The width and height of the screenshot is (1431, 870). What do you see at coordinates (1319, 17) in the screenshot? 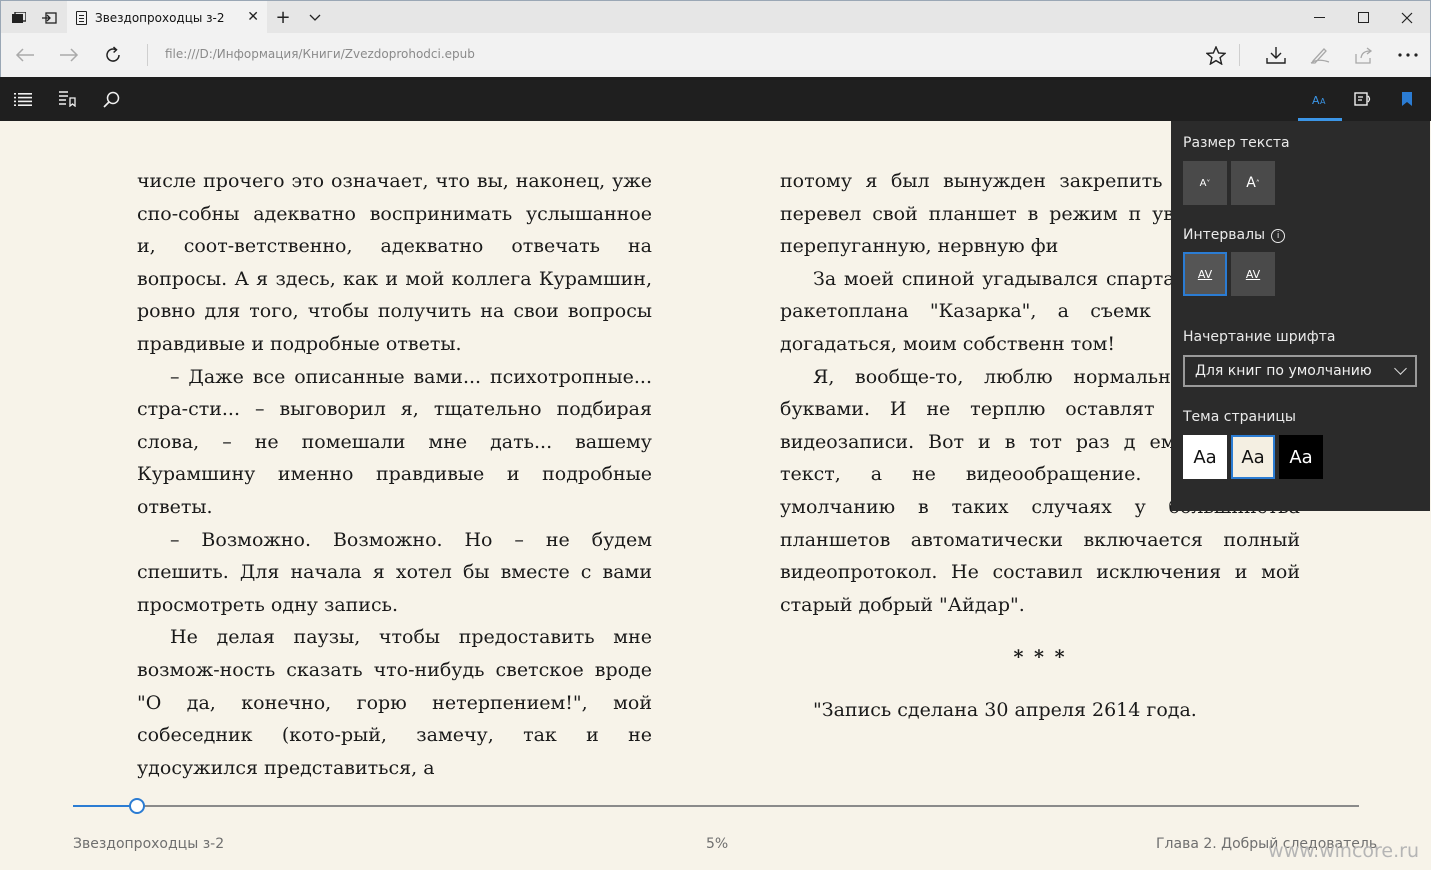
I see `minimize-icon` at bounding box center [1319, 17].